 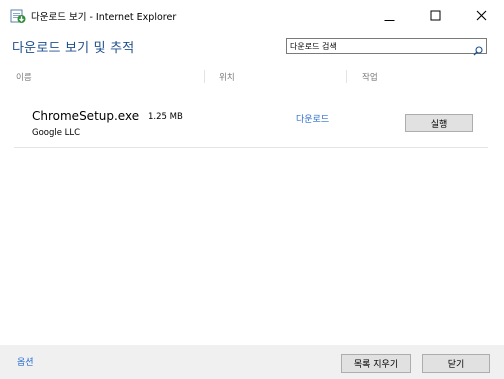 What do you see at coordinates (439, 123) in the screenshot?
I see `run-button: 실행` at bounding box center [439, 123].